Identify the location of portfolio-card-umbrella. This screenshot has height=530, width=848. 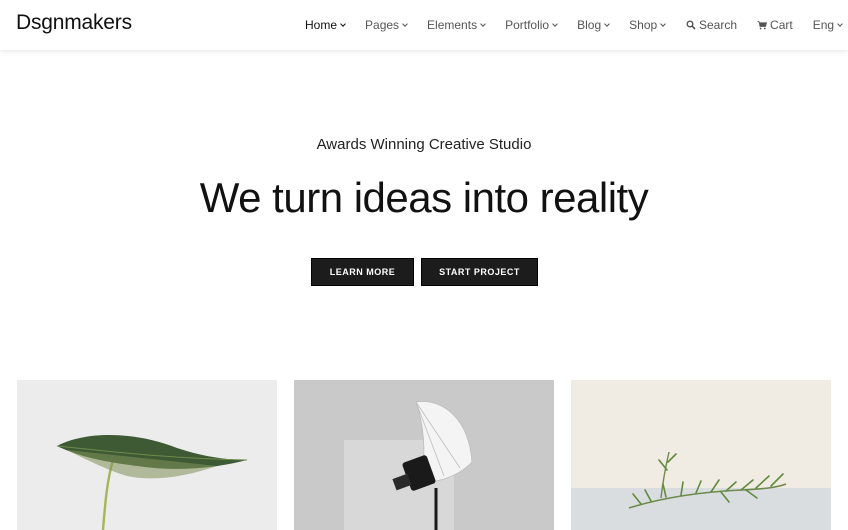
(424, 455).